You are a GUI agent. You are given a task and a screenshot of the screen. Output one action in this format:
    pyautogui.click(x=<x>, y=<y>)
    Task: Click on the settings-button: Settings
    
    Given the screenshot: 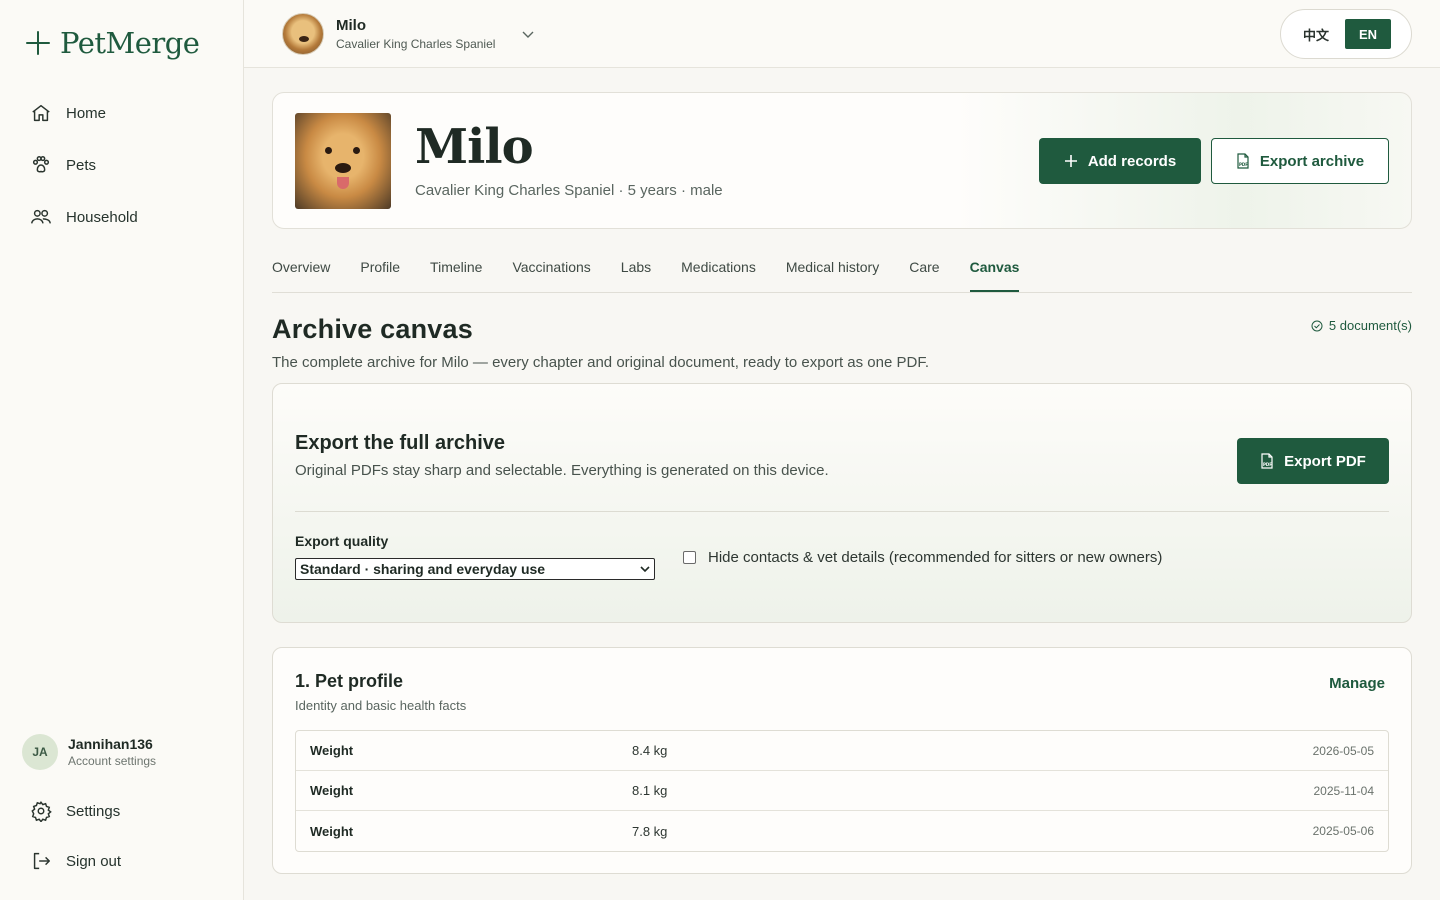 What is the action you would take?
    pyautogui.click(x=75, y=811)
    